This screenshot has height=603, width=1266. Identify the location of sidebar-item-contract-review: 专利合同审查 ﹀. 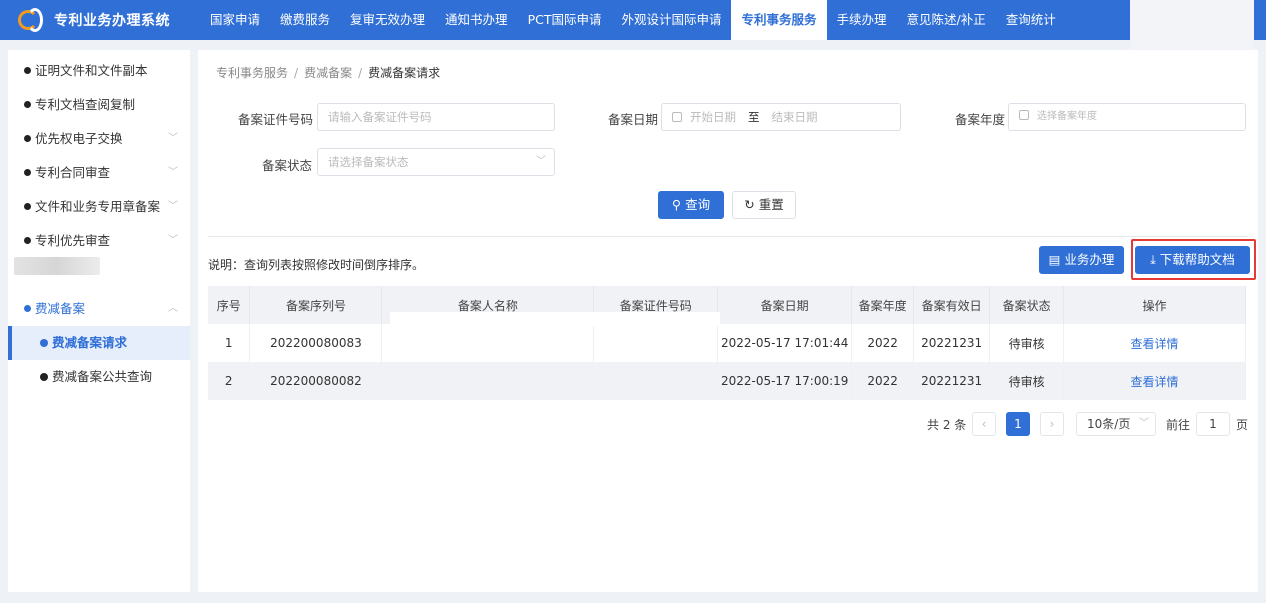
(99, 173).